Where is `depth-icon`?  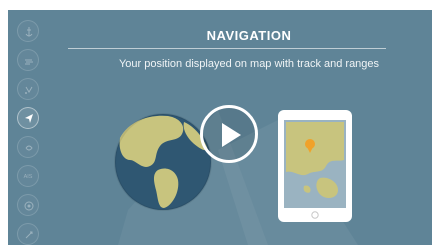
depth-icon is located at coordinates (29, 90).